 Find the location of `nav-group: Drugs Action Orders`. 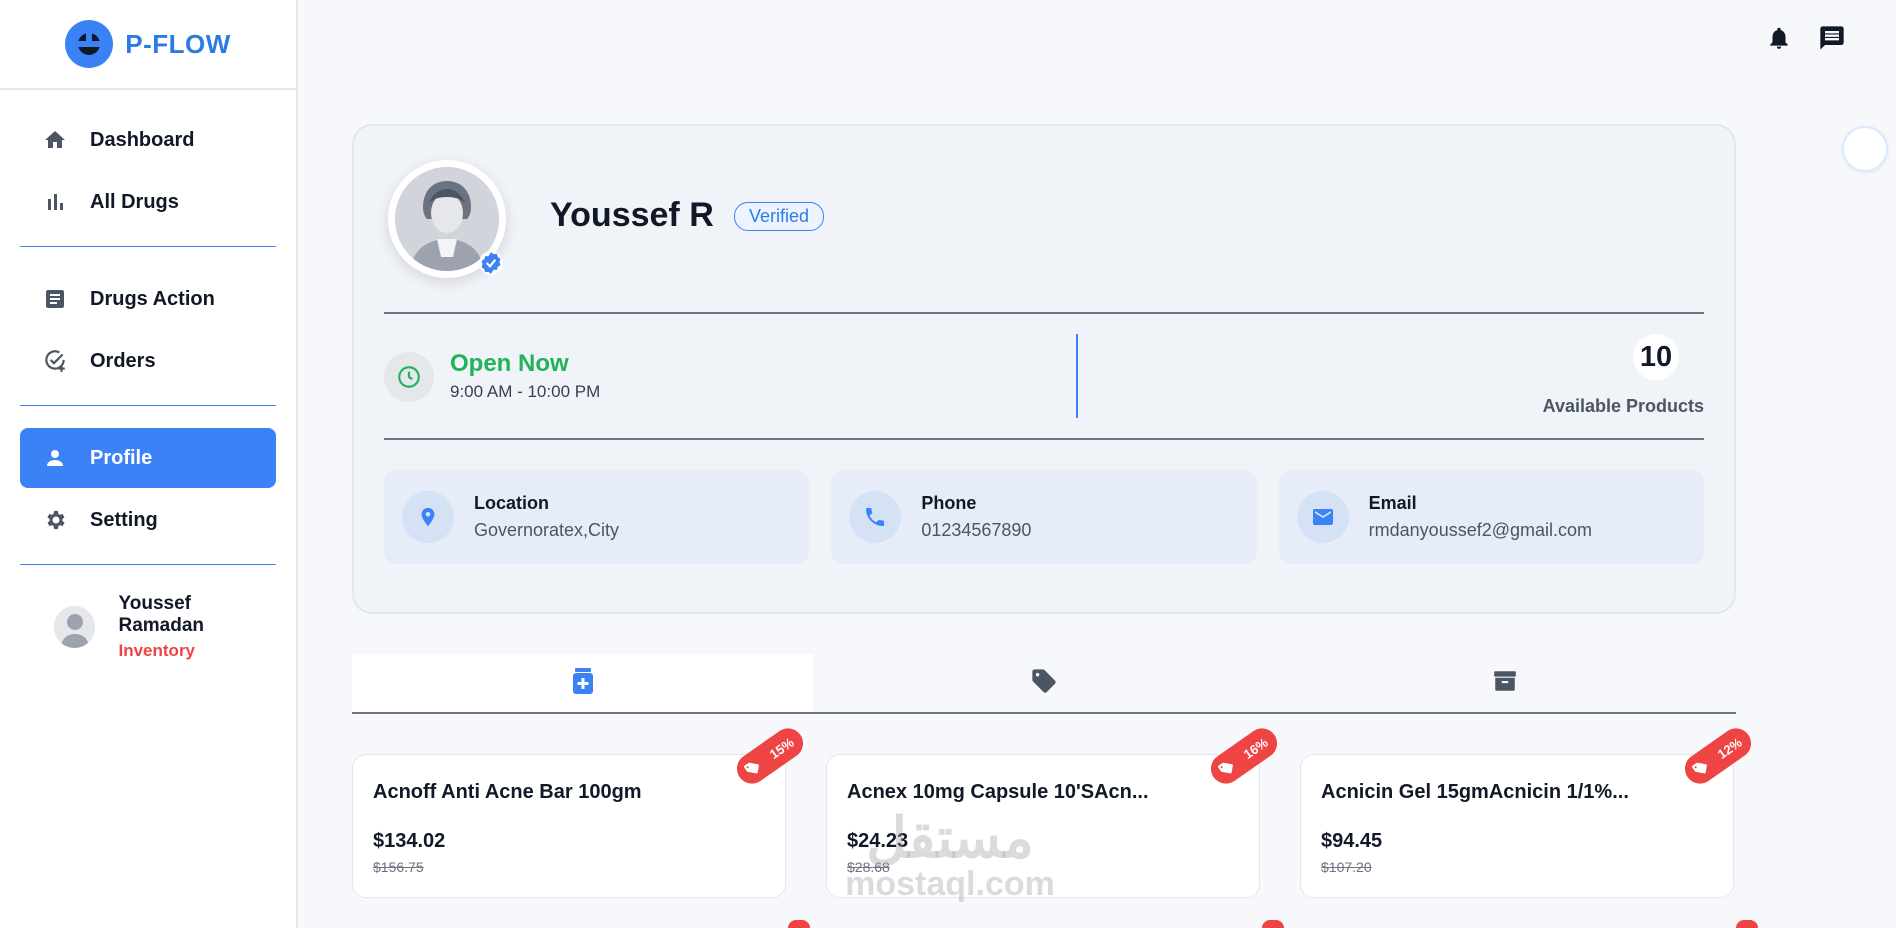

nav-group: Drugs Action Orders is located at coordinates (148, 326).